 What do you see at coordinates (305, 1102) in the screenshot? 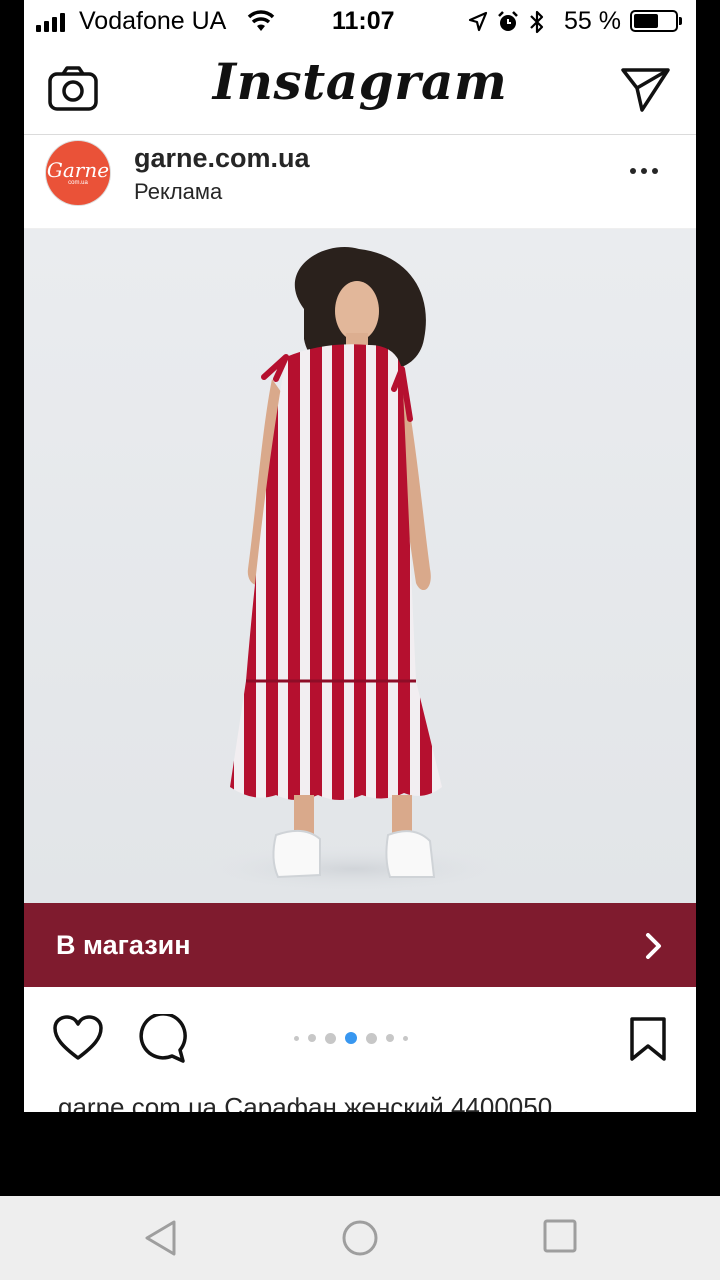
I see `caption-text: garne.com.ua Сарафан женский 4400050` at bounding box center [305, 1102].